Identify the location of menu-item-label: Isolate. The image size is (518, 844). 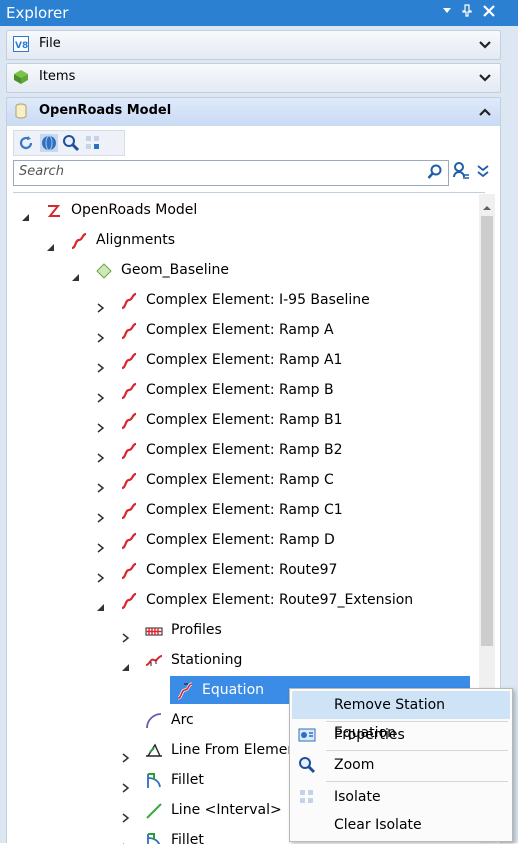
(357, 797).